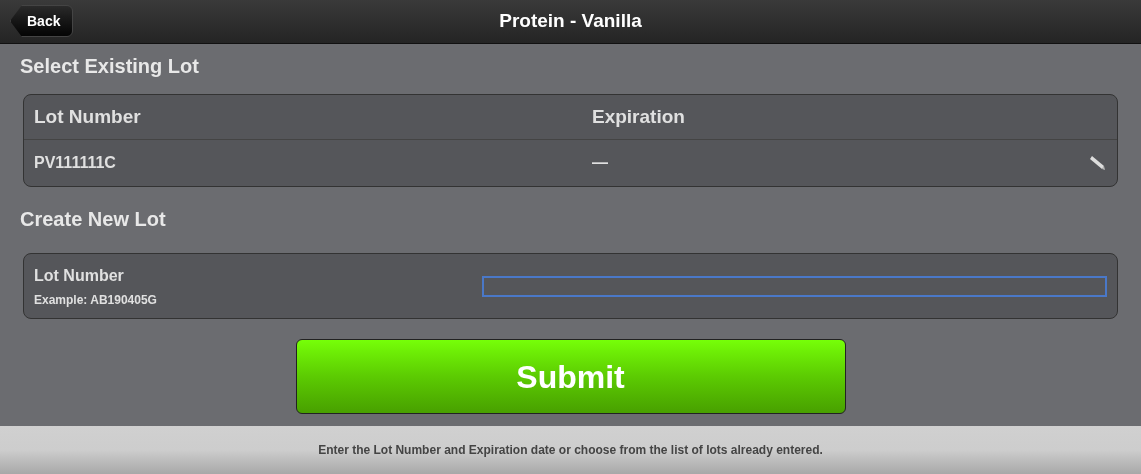 This screenshot has height=474, width=1141. Describe the element at coordinates (1097, 163) in the screenshot. I see `edit-icon` at that location.